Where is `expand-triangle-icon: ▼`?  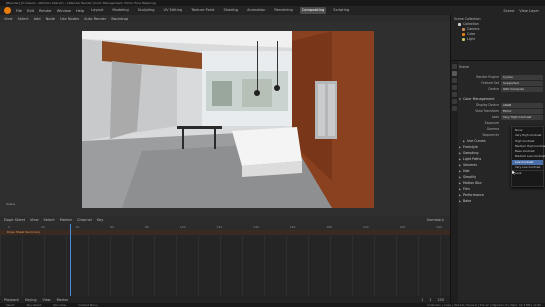 expand-triangle-icon: ▼ is located at coordinates (460, 99).